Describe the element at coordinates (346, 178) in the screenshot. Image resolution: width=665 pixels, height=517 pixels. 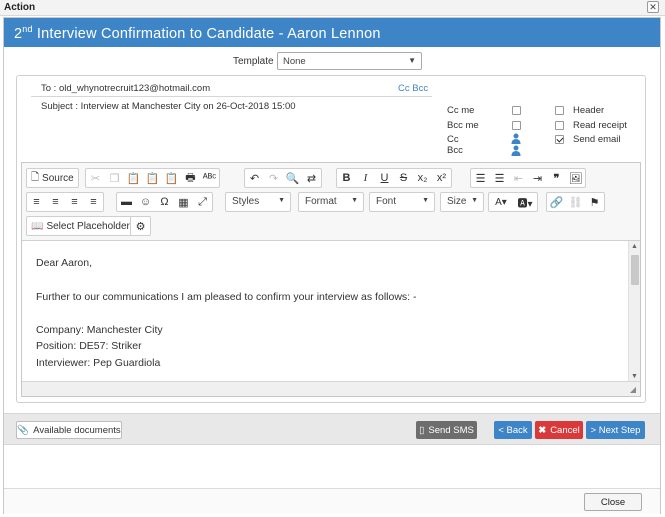
I see `bold-icon: B` at that location.